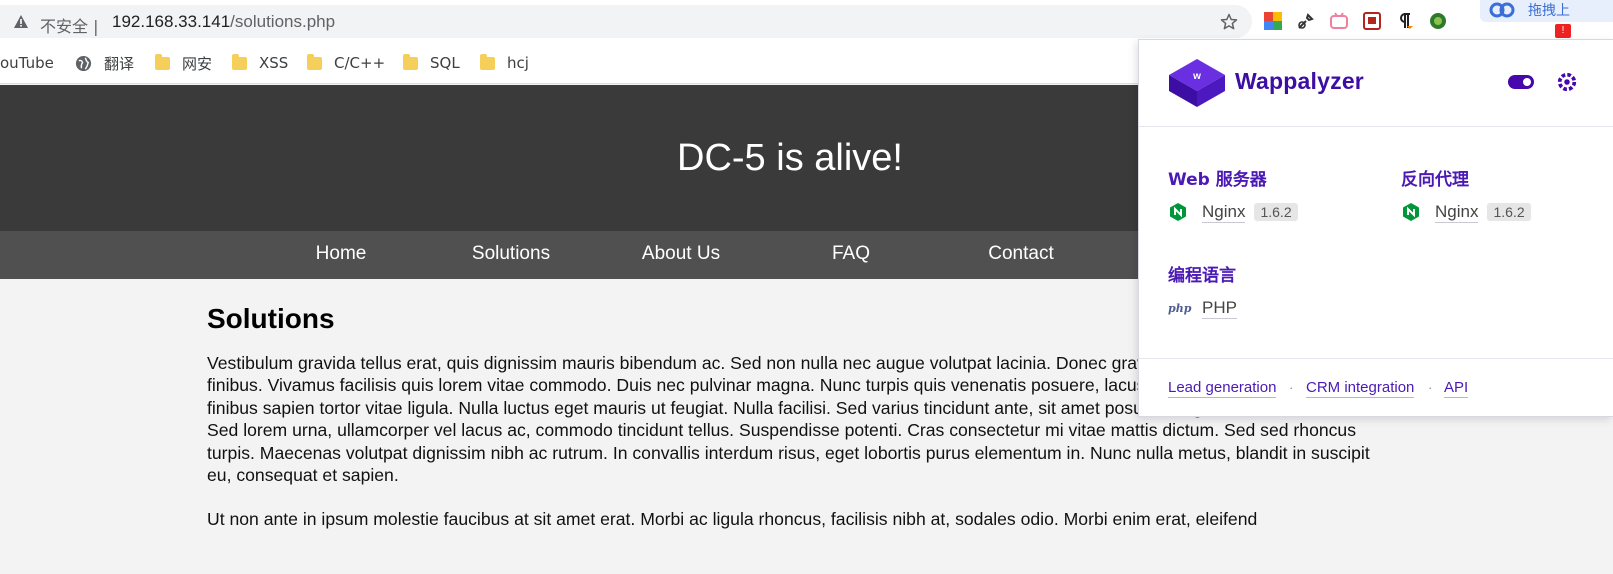 This screenshot has width=1613, height=574. I want to click on warning-icon, so click(21, 21).